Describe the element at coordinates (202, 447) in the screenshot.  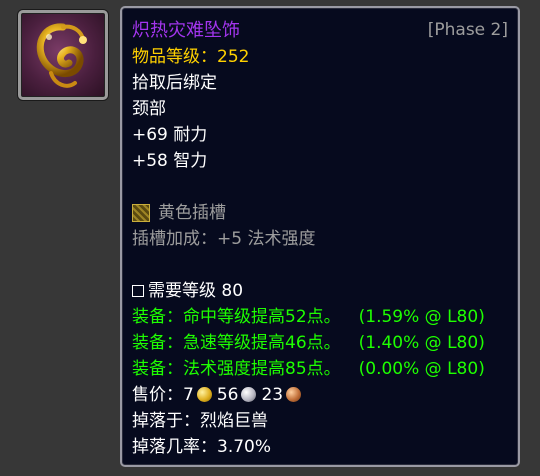
I see `drop-rate: 掉落几率：3.70%` at that location.